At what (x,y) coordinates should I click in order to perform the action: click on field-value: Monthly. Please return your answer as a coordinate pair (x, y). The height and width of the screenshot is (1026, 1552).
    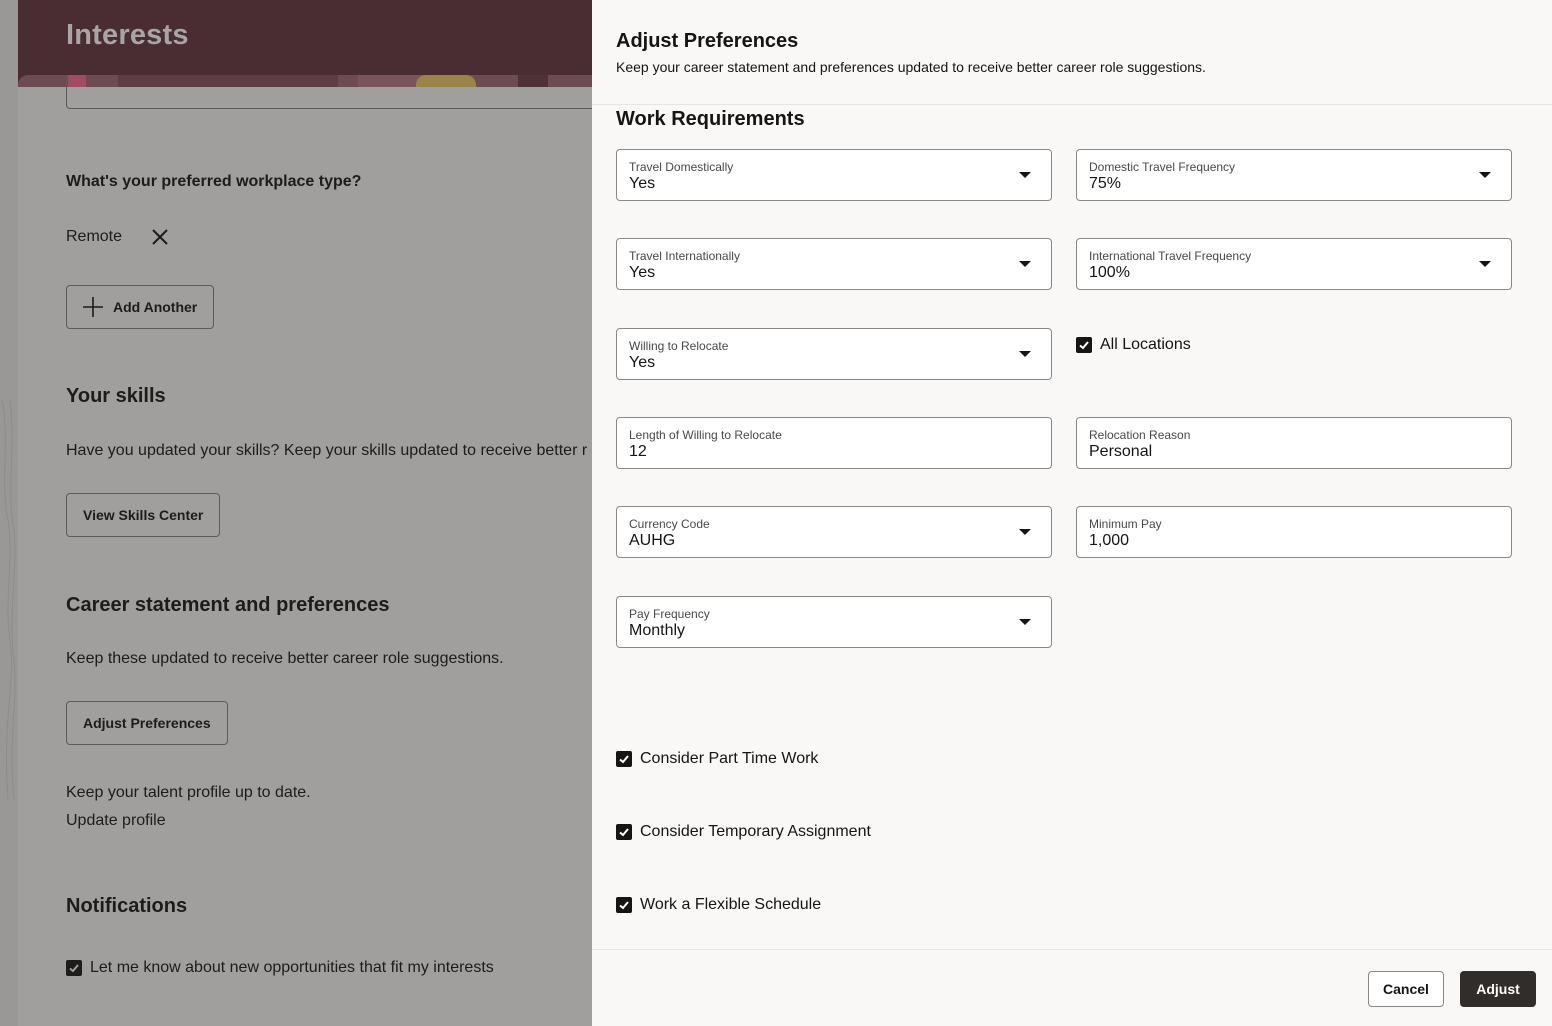
    Looking at the image, I should click on (657, 630).